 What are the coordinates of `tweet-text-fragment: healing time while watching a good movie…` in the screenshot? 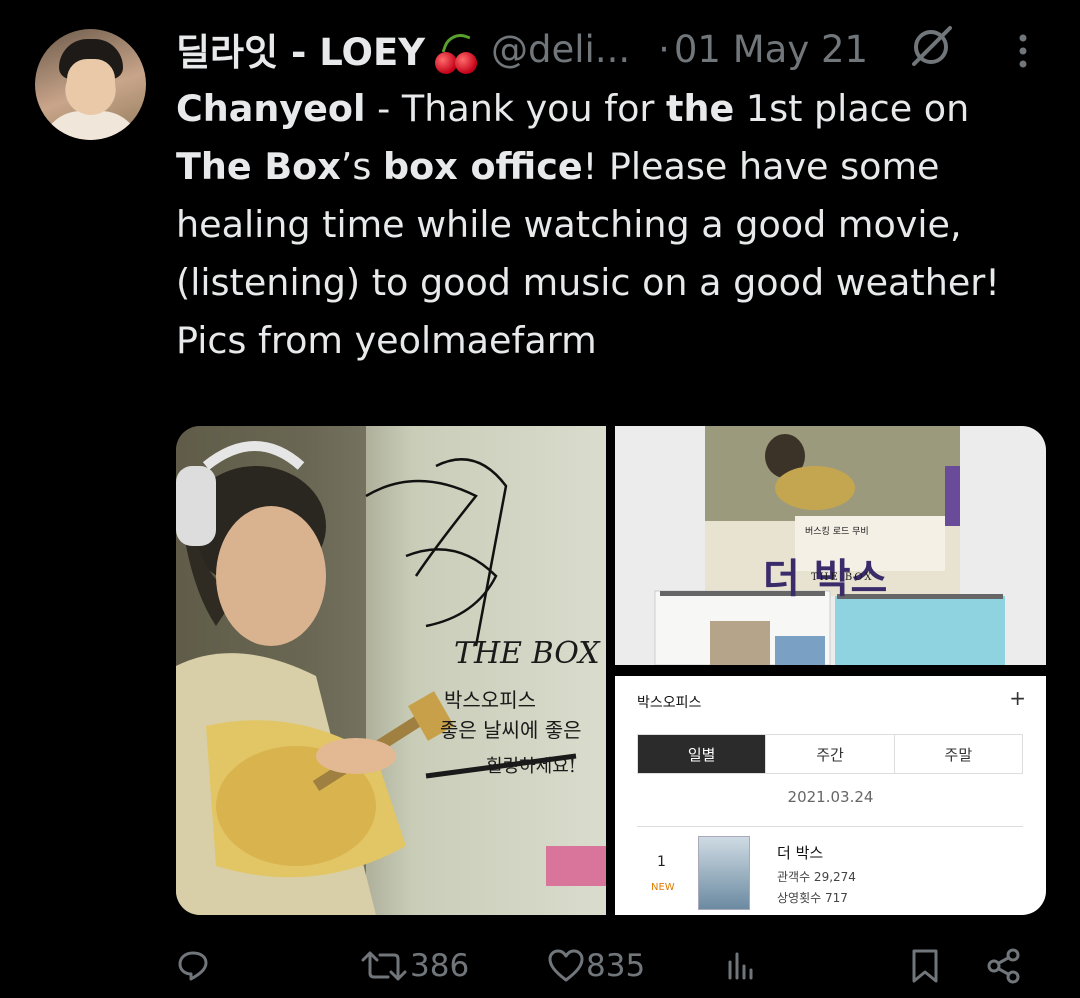 It's located at (569, 224).